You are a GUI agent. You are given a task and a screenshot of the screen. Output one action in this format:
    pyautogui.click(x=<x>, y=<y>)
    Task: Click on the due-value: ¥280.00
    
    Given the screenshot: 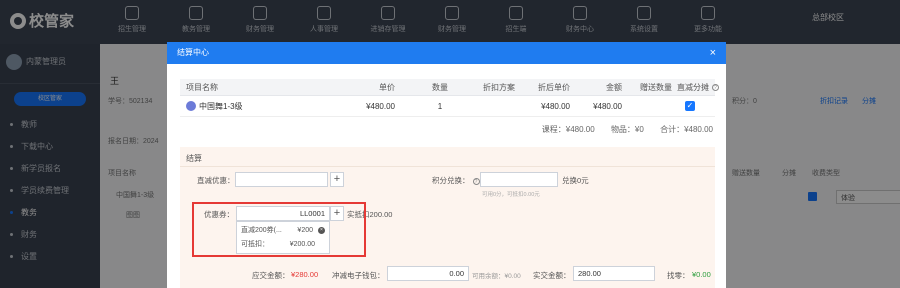 What is the action you would take?
    pyautogui.click(x=305, y=274)
    